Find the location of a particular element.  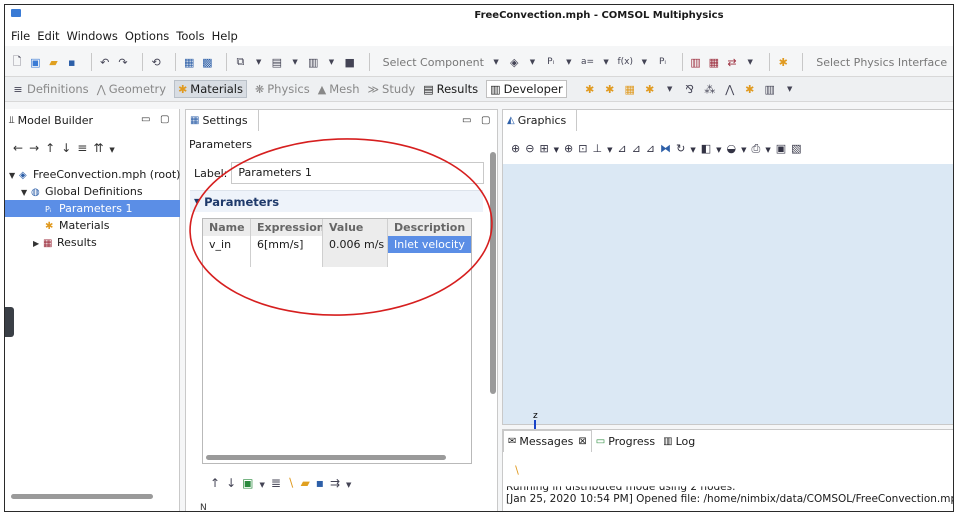

function-icon: f(x) is located at coordinates (625, 62).